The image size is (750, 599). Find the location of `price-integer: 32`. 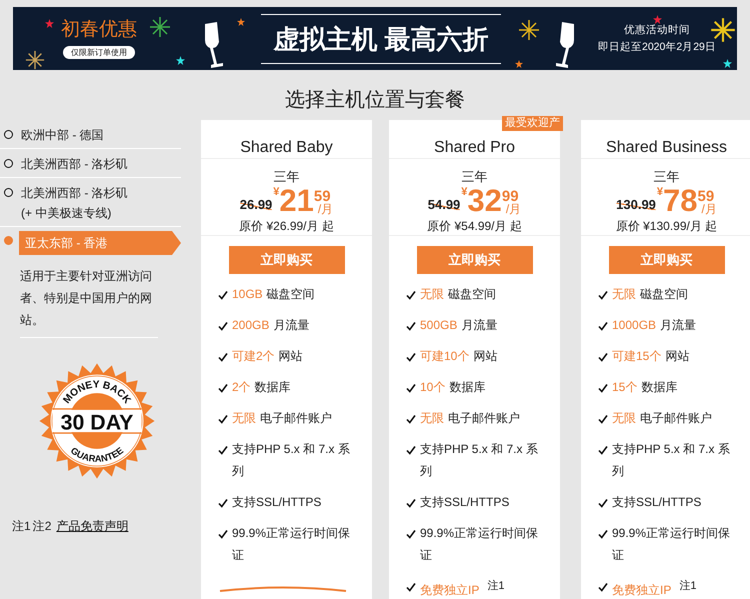

price-integer: 32 is located at coordinates (484, 201).